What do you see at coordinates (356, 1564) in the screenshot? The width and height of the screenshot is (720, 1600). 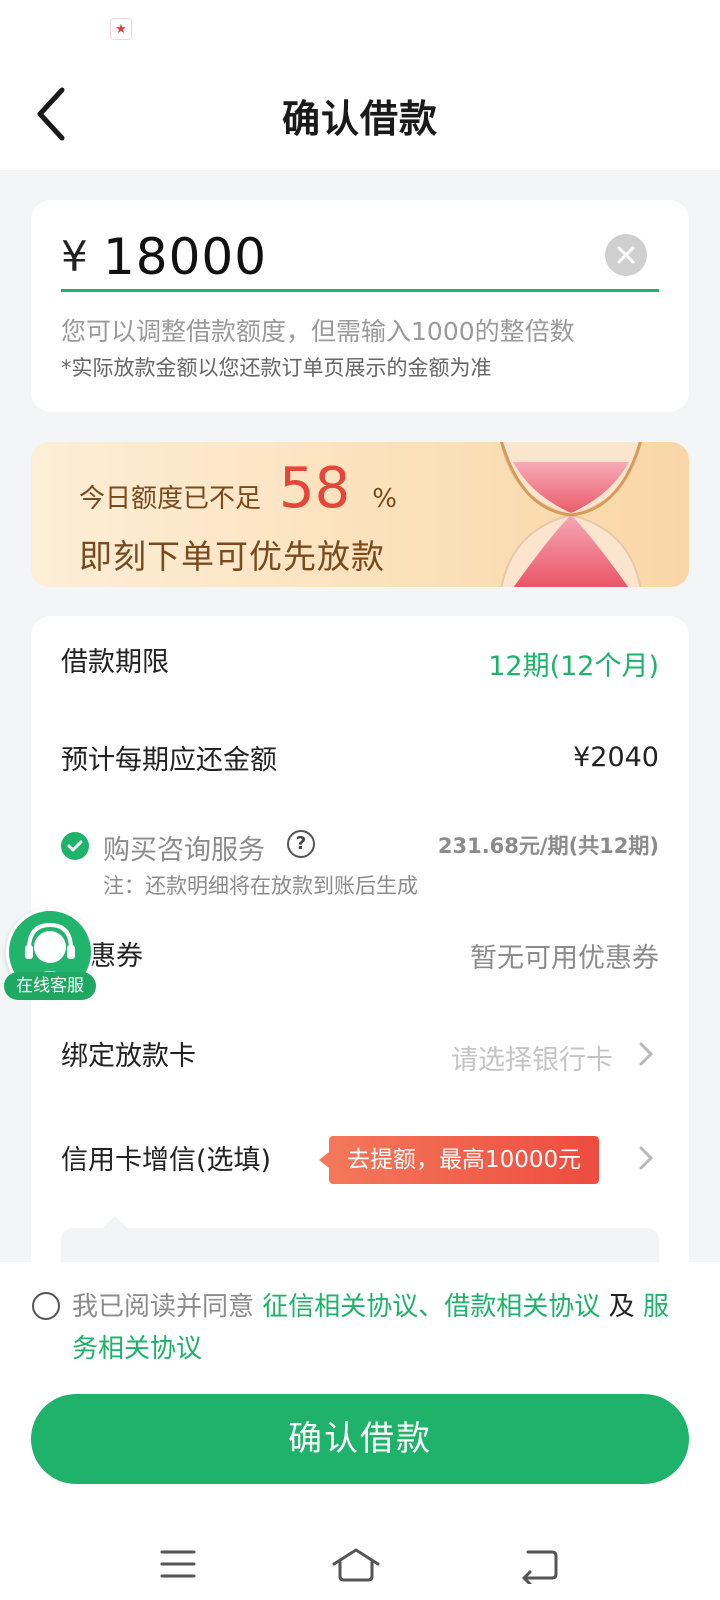 I see `home-icon` at bounding box center [356, 1564].